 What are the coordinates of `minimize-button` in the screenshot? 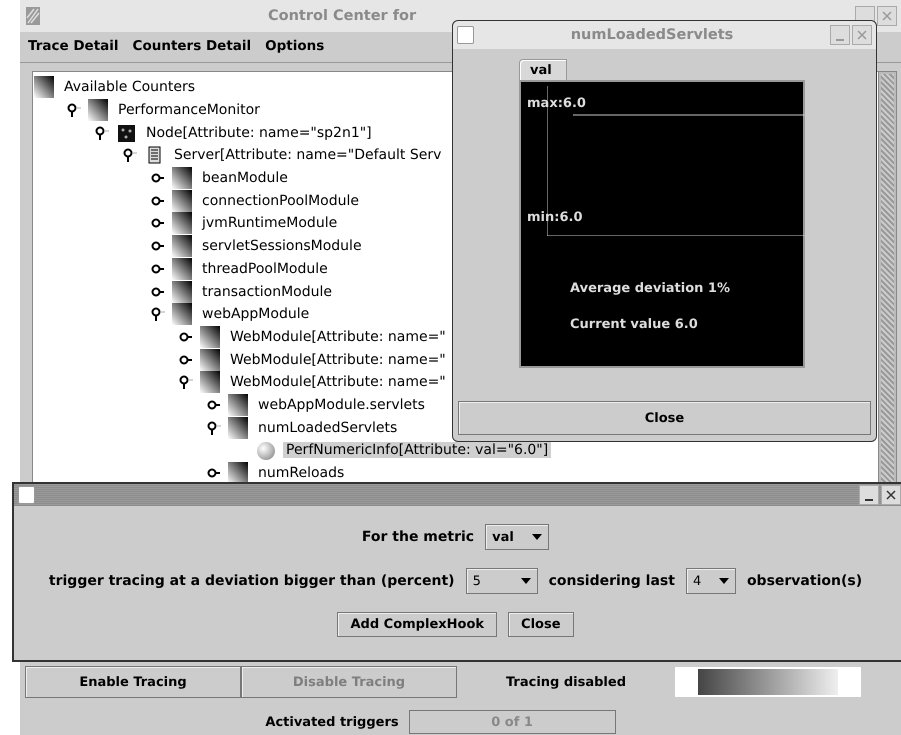 It's located at (869, 495).